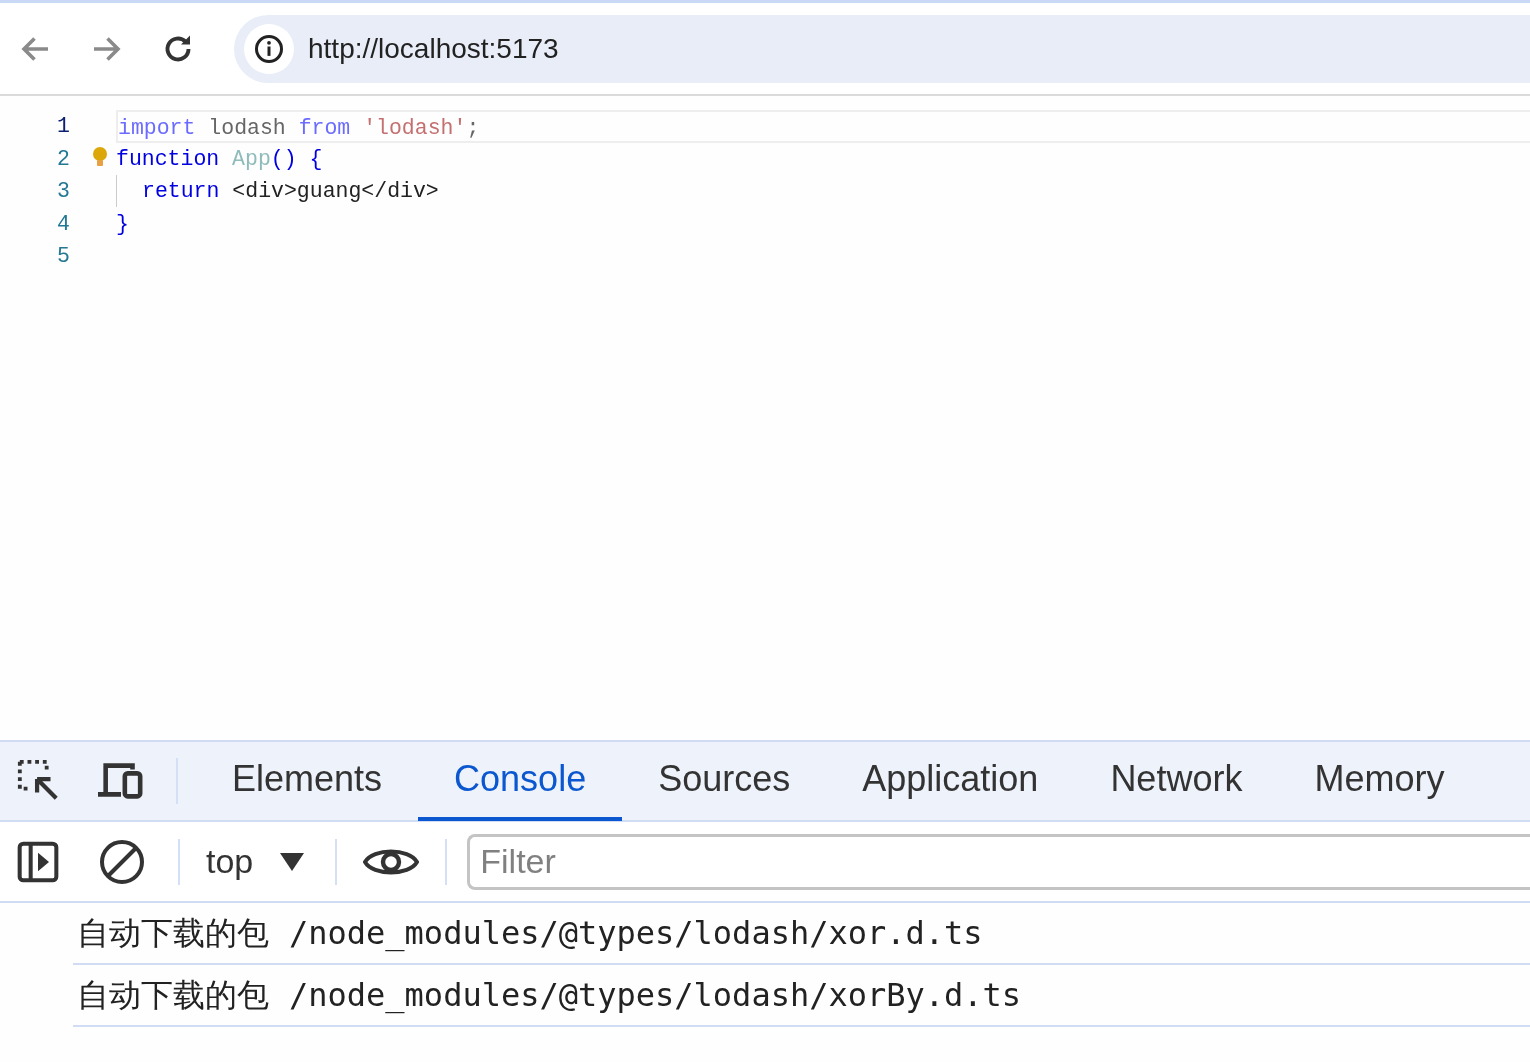 The height and width of the screenshot is (1062, 1530). What do you see at coordinates (433, 48) in the screenshot?
I see `url-text: http://localhost:5173` at bounding box center [433, 48].